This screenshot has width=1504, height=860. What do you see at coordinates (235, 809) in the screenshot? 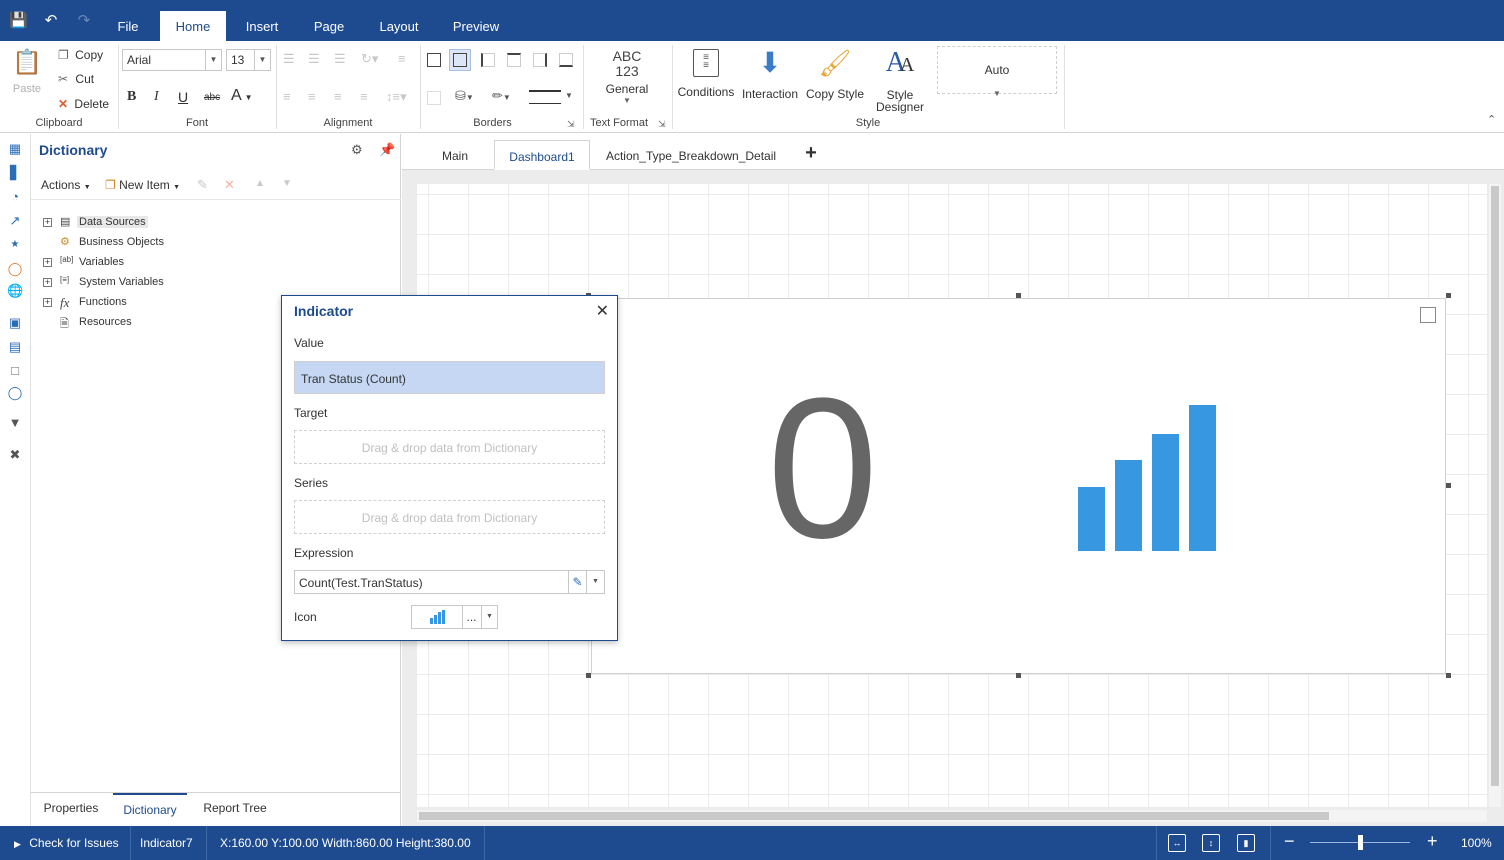
I see `tab-report-tree: Report Tree` at bounding box center [235, 809].